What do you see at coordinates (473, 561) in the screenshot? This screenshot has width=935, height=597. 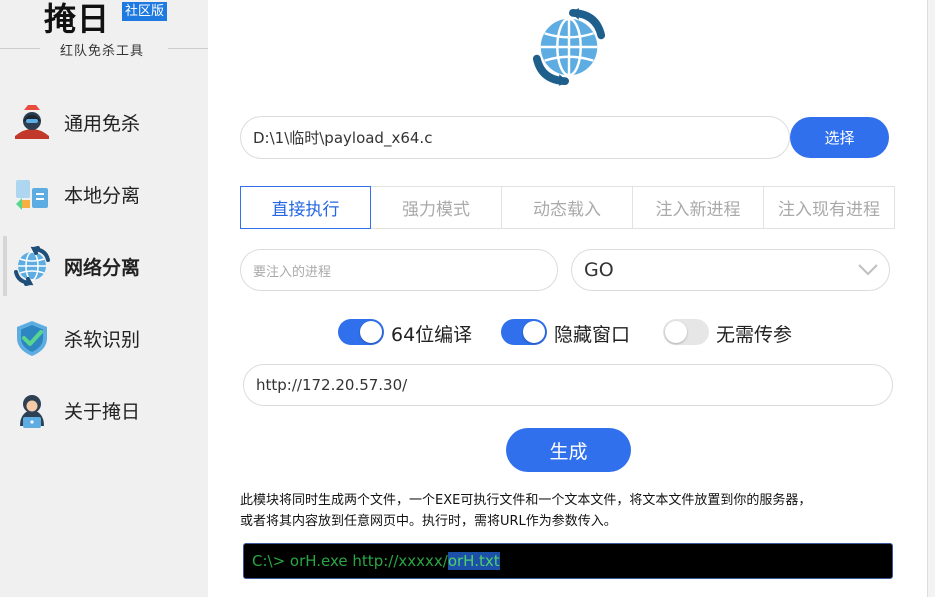 I see `terminal-selected-text: orH.txt` at bounding box center [473, 561].